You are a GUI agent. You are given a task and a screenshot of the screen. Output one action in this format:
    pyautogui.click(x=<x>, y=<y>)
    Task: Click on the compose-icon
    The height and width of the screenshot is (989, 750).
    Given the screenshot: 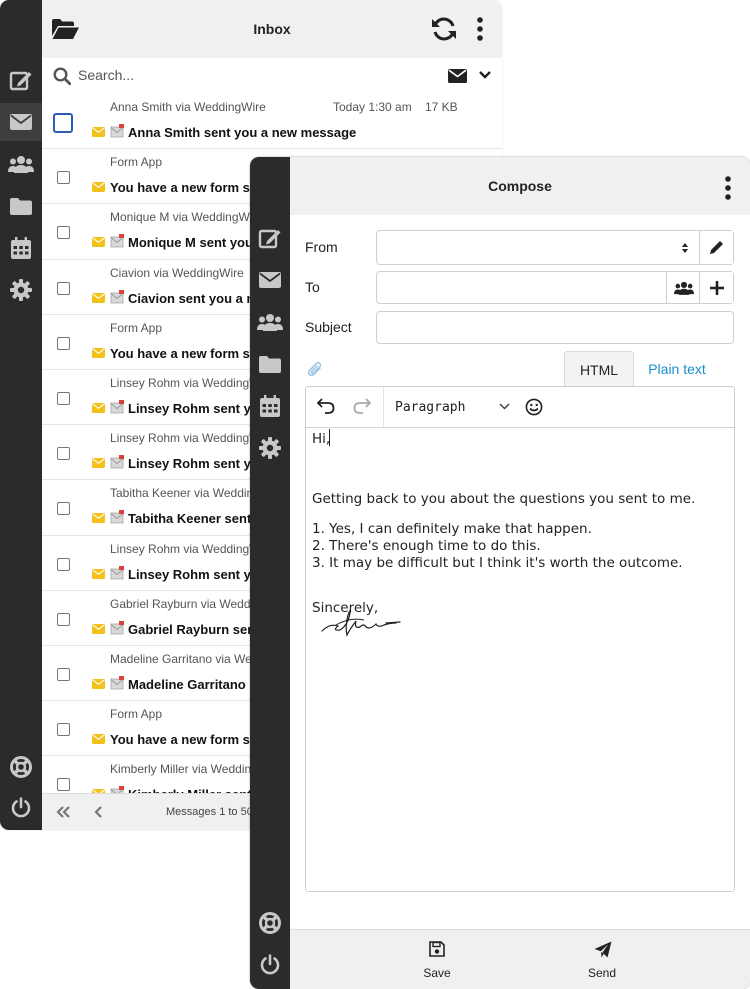 What is the action you would take?
    pyautogui.click(x=269, y=239)
    